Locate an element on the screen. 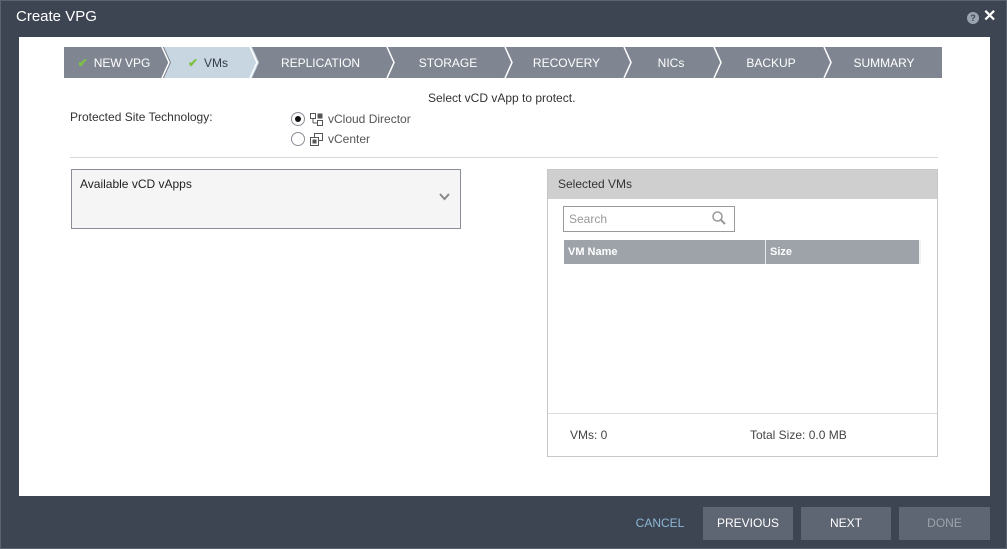 The height and width of the screenshot is (549, 1007). dialog-title: Create VPG is located at coordinates (56, 16).